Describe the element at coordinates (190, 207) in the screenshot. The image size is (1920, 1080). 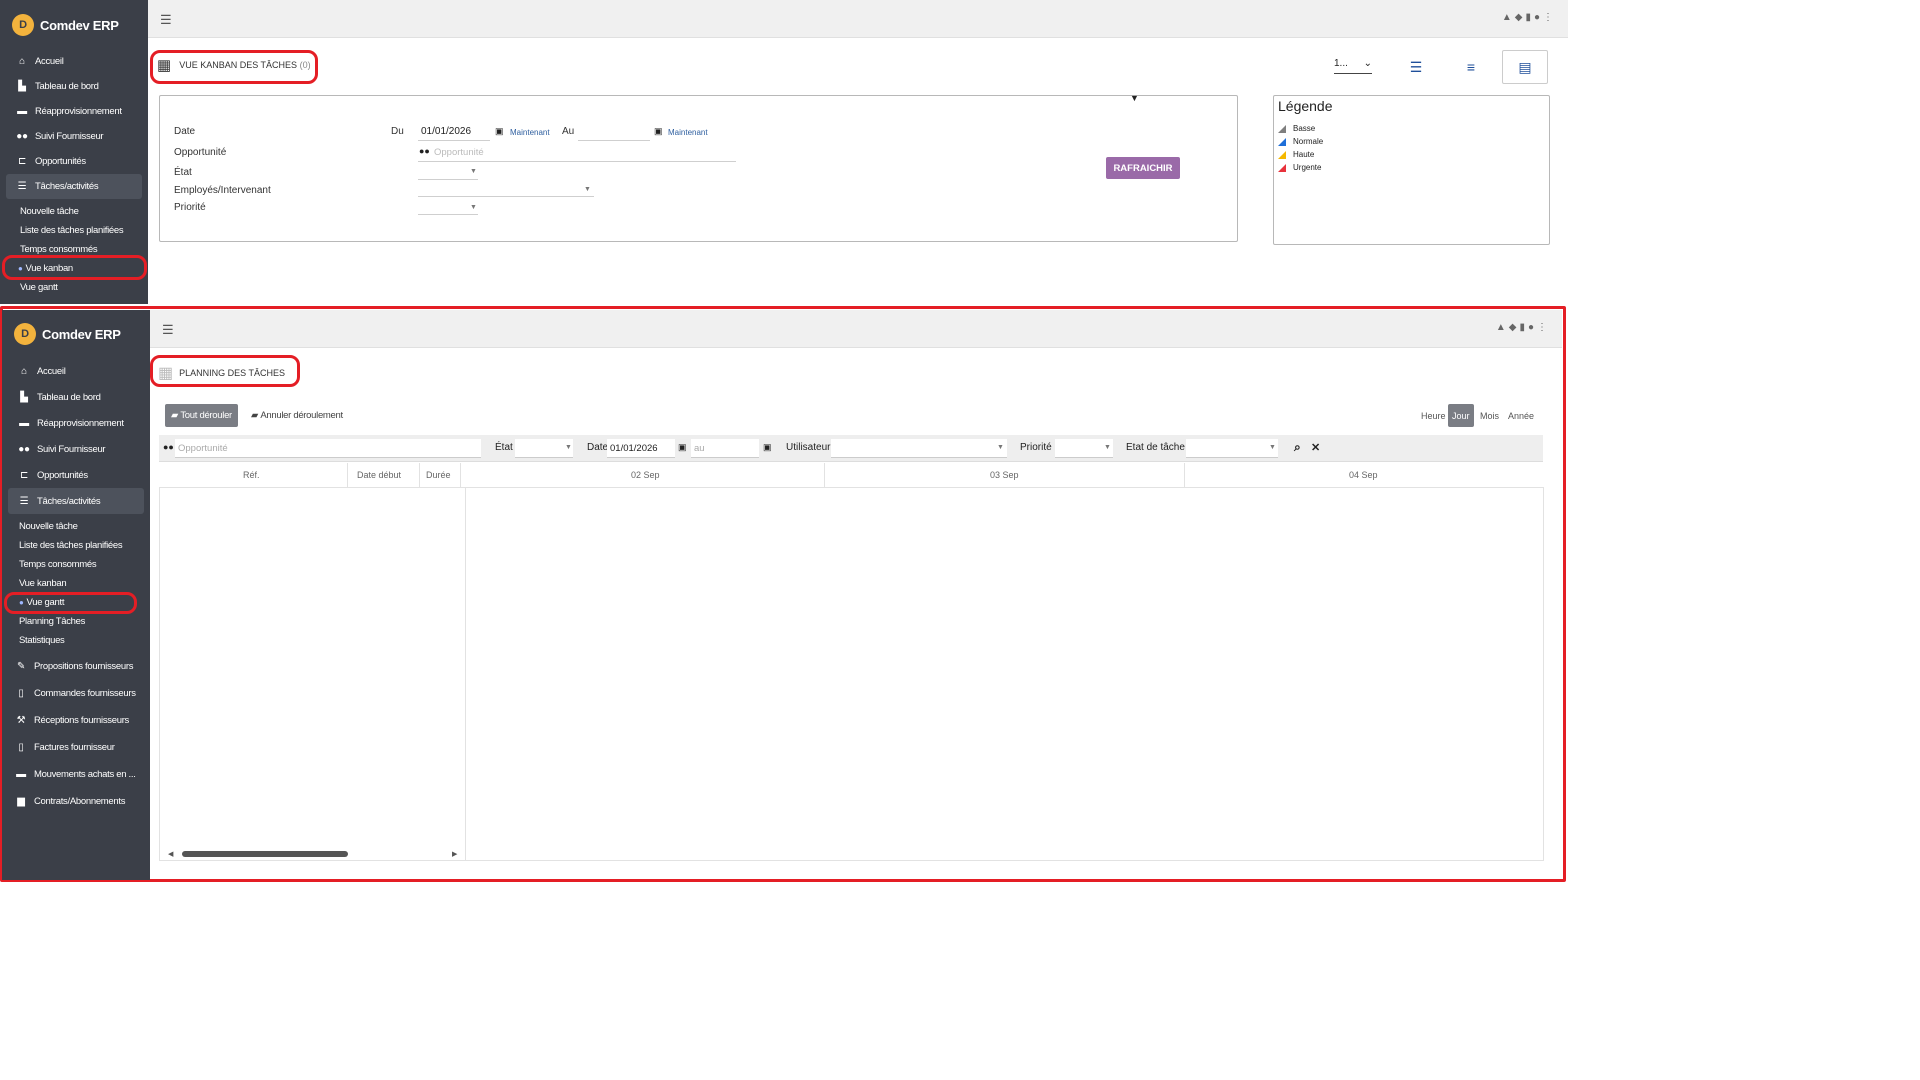
I see `priority-label: Priorité` at that location.